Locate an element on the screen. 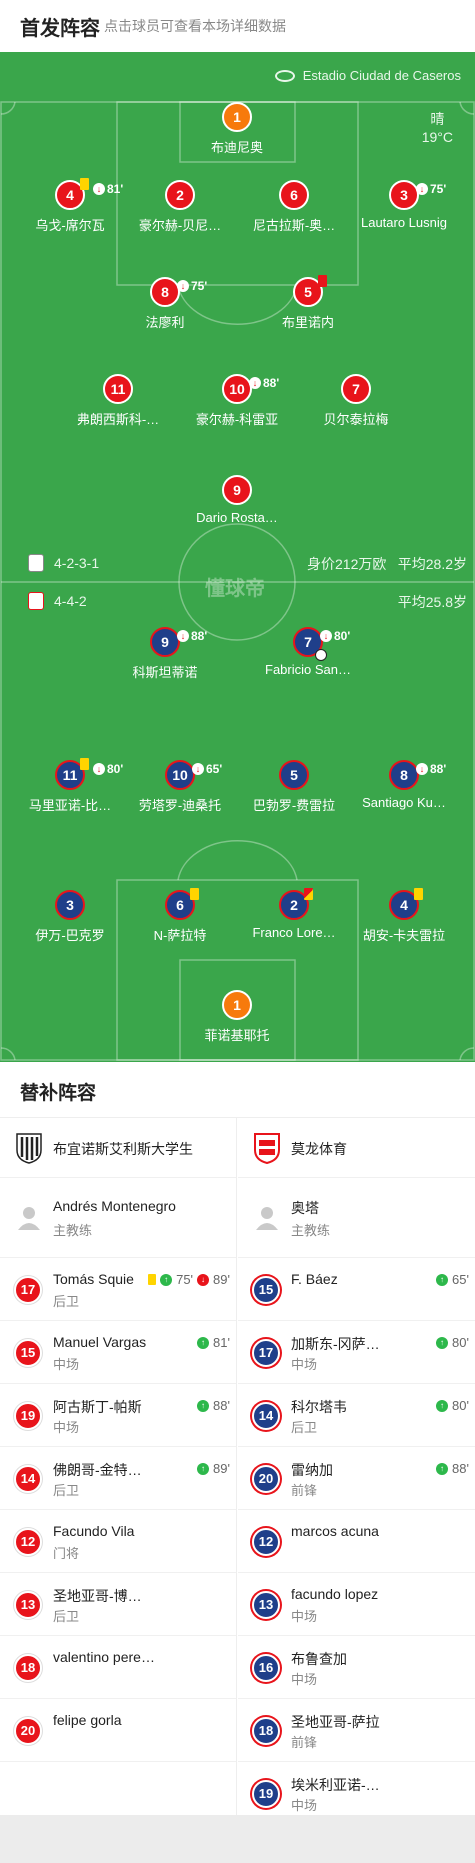  sub-number: 12 is located at coordinates (28, 1542).